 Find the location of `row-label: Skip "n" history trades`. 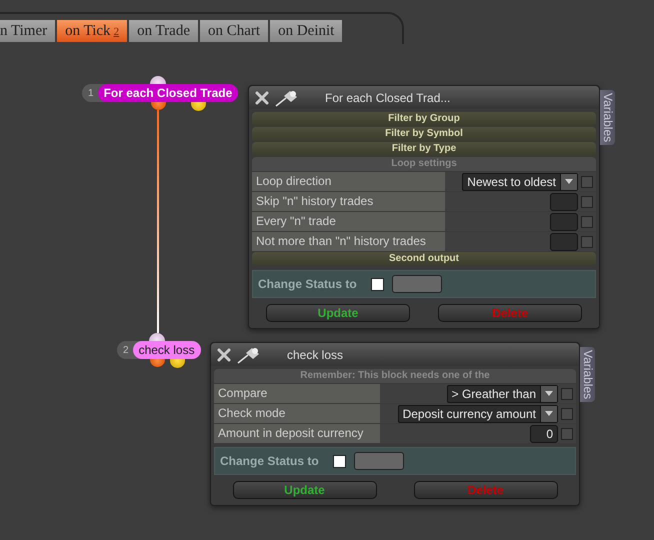

row-label: Skip "n" history trades is located at coordinates (348, 201).